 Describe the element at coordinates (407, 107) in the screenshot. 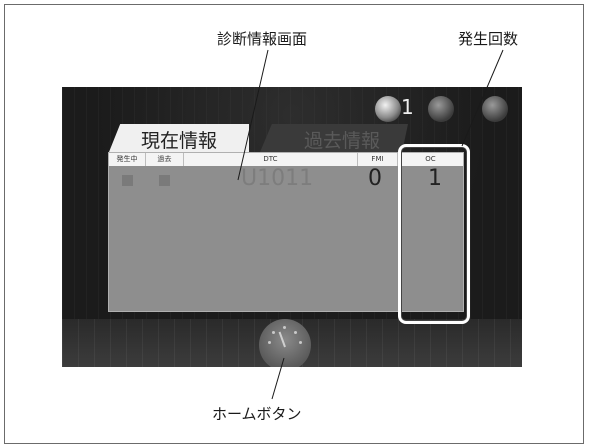

I see `active-count: 1` at that location.